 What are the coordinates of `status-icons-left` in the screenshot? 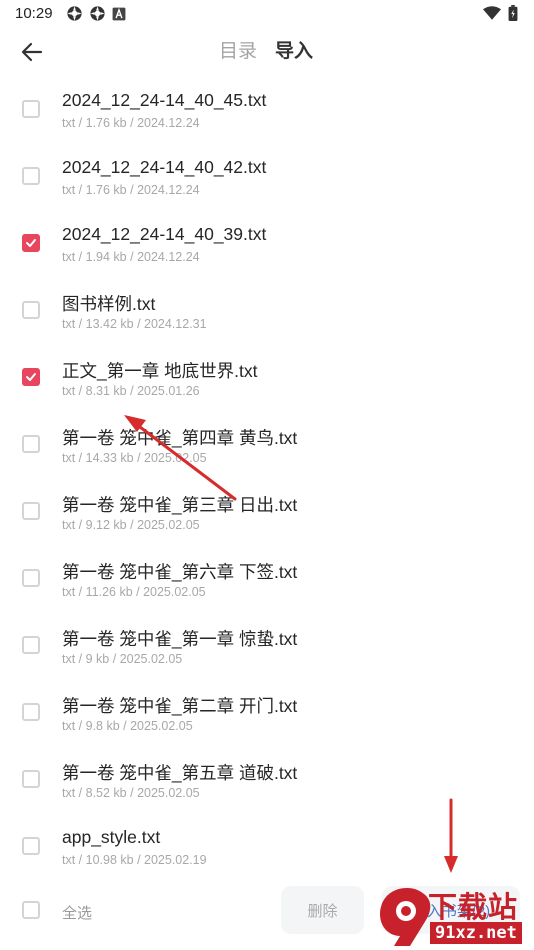 It's located at (96, 13).